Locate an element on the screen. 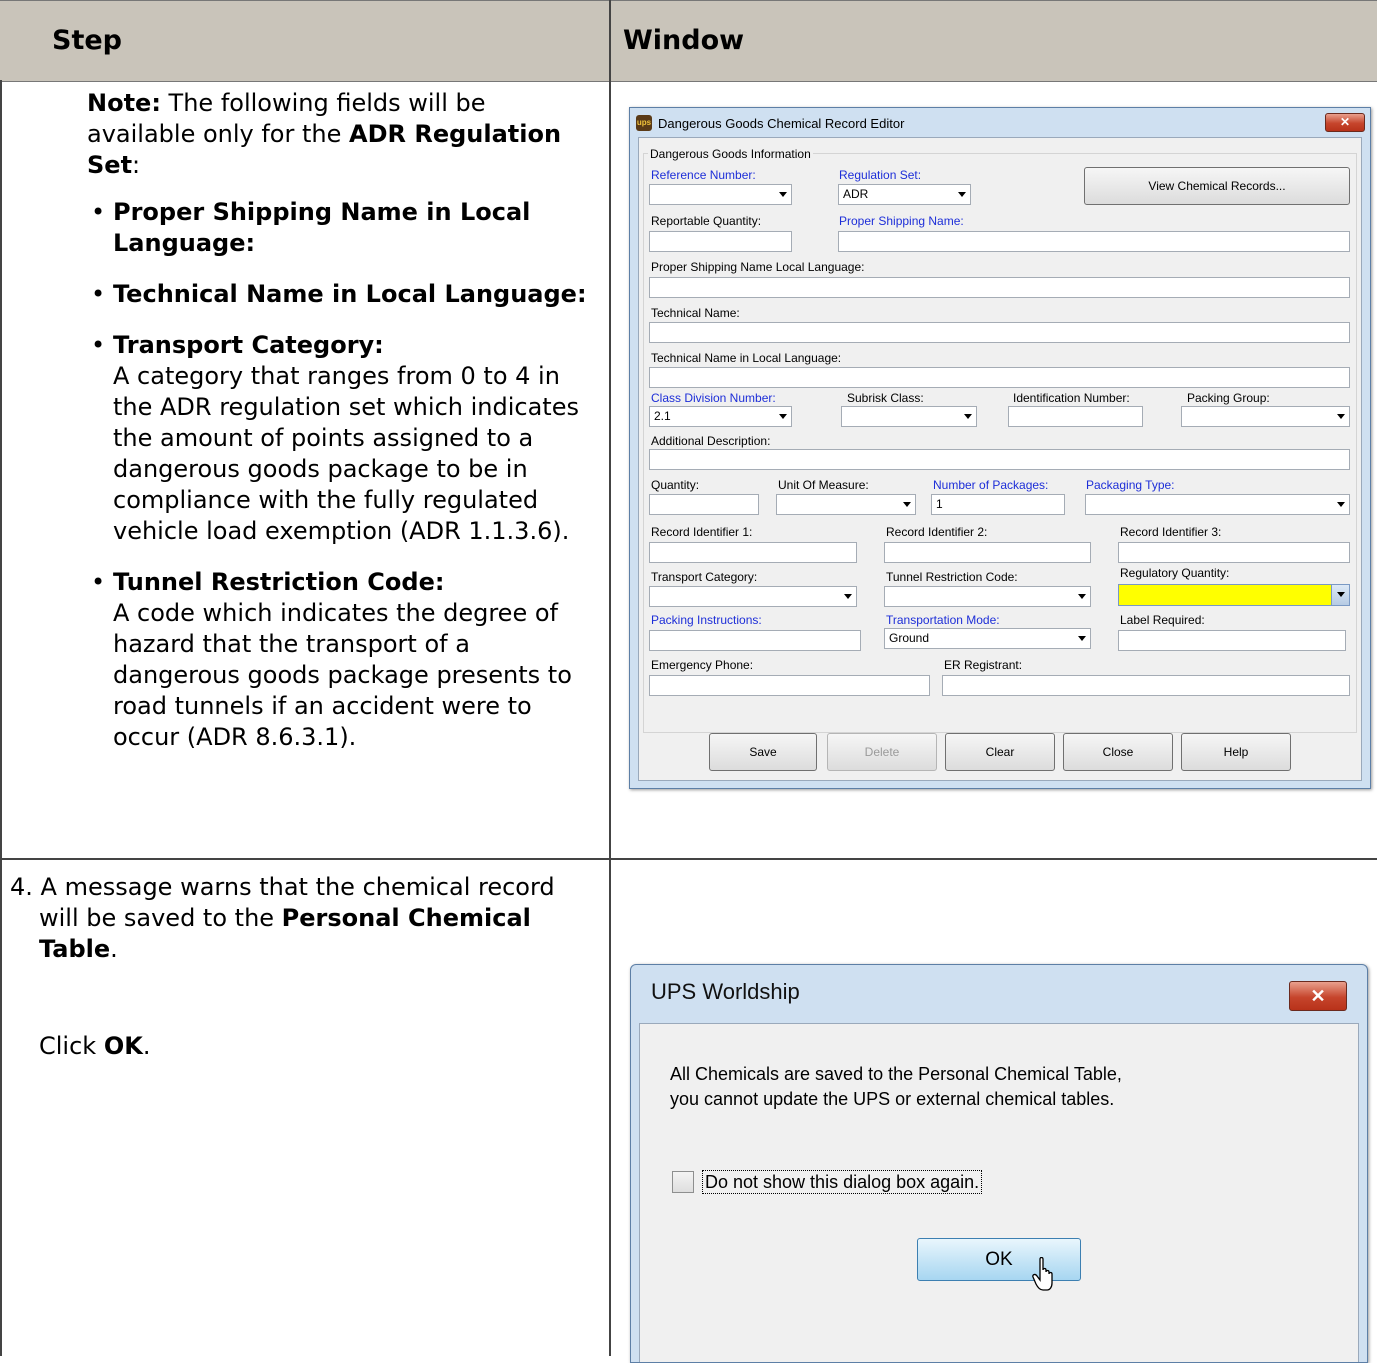  packing-group-label: Packing Group: is located at coordinates (1228, 398).